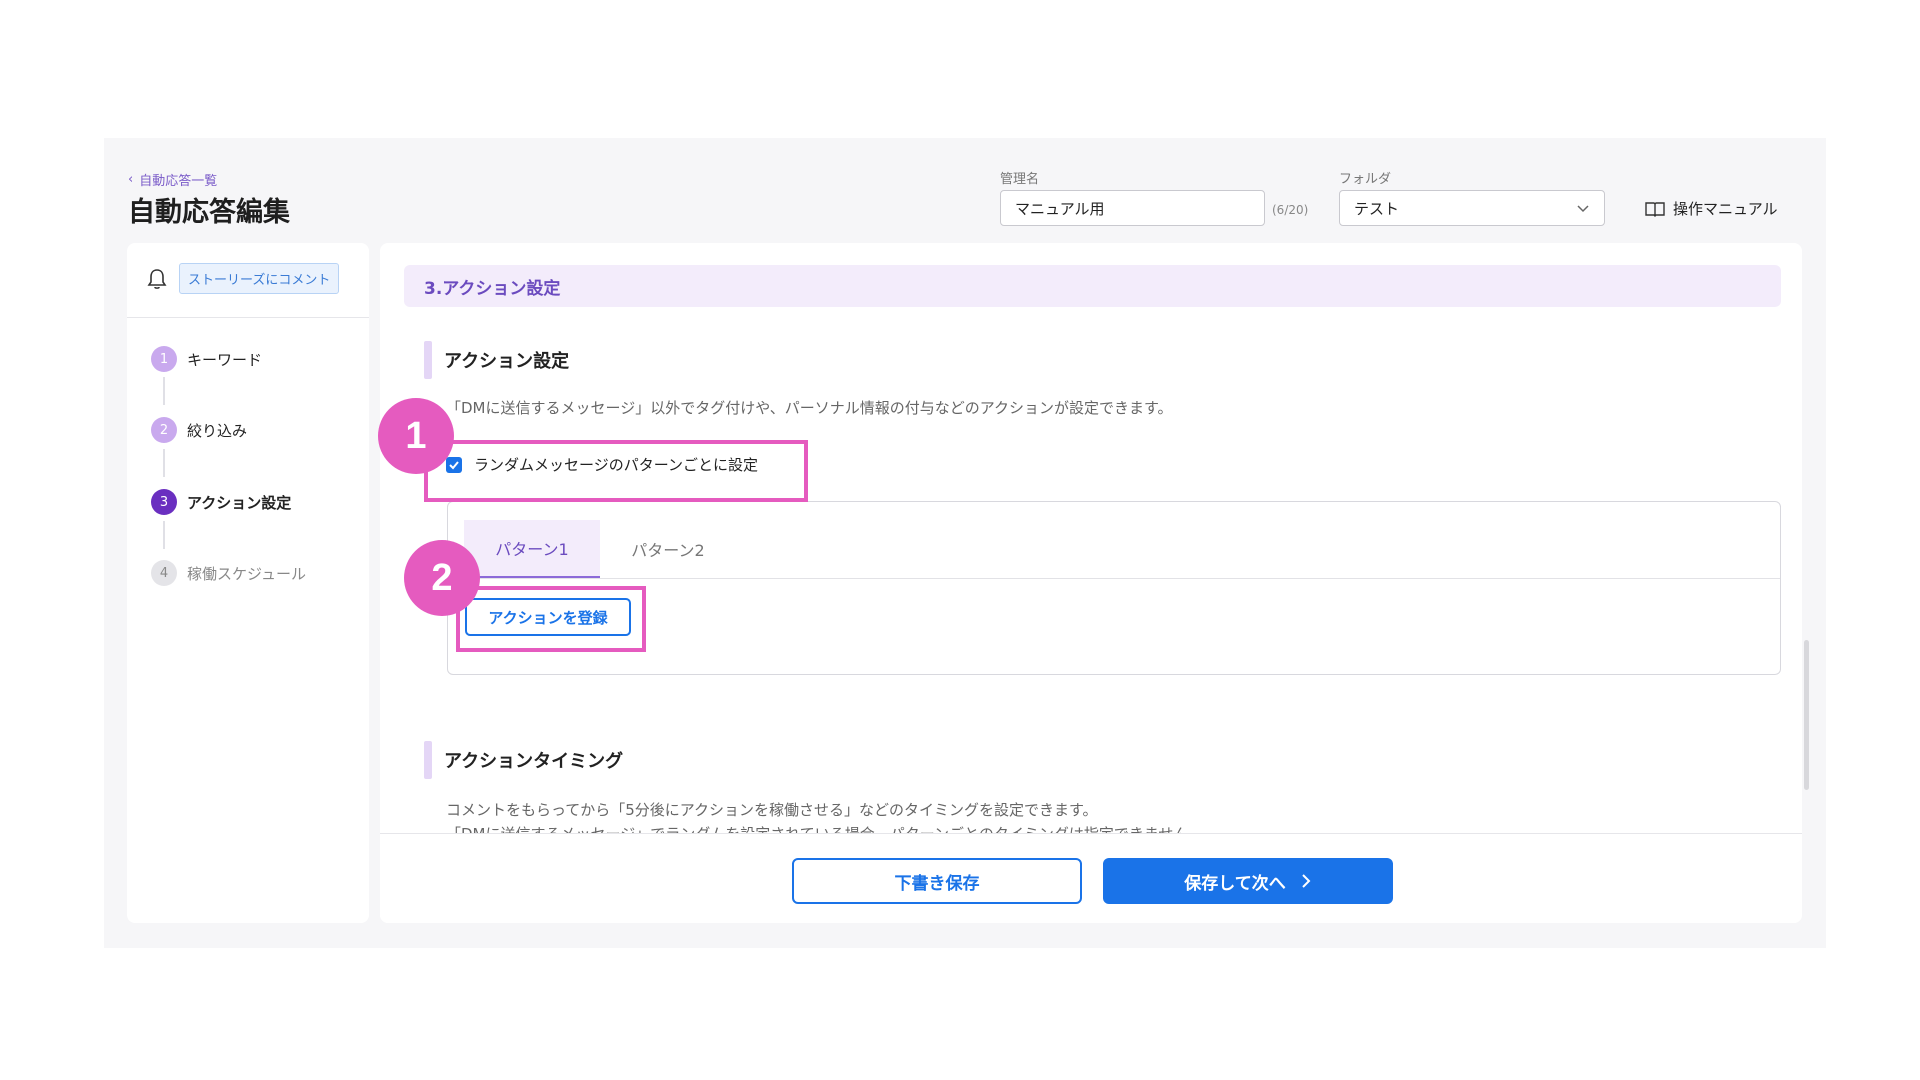 This screenshot has height=1080, width=1920. I want to click on scrollbar, so click(1806, 715).